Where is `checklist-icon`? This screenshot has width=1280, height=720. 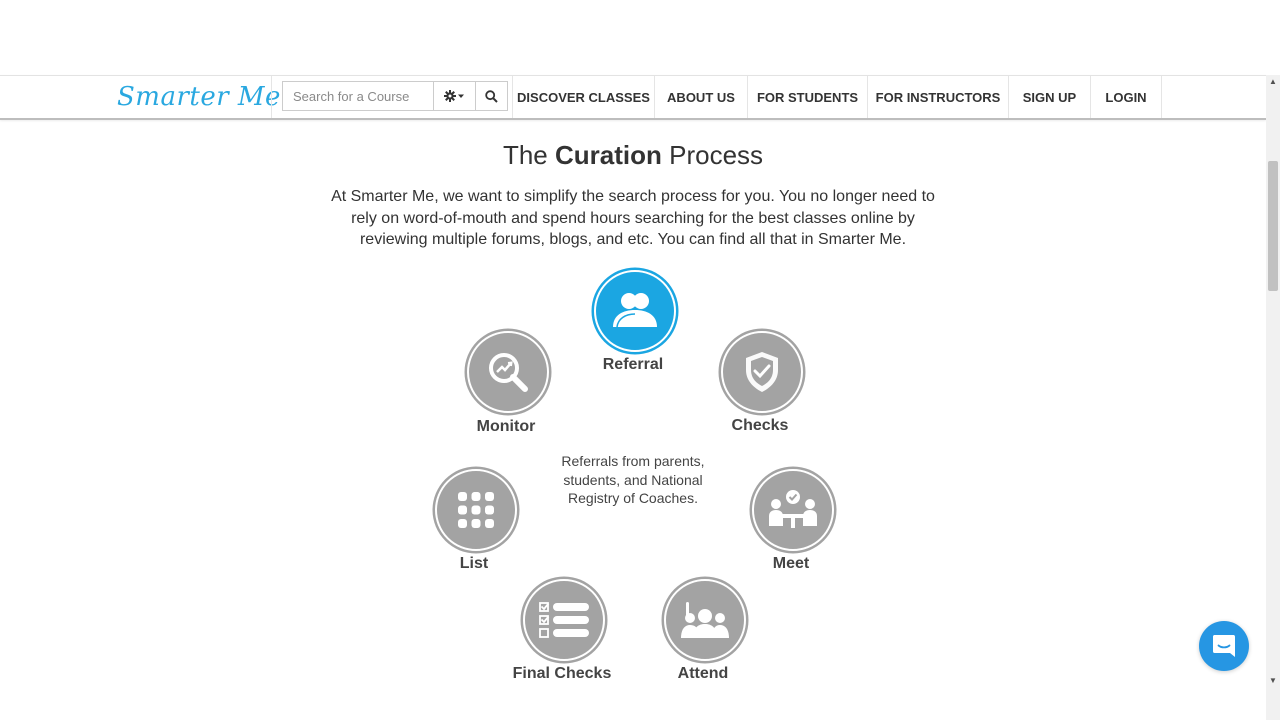
checklist-icon is located at coordinates (564, 620).